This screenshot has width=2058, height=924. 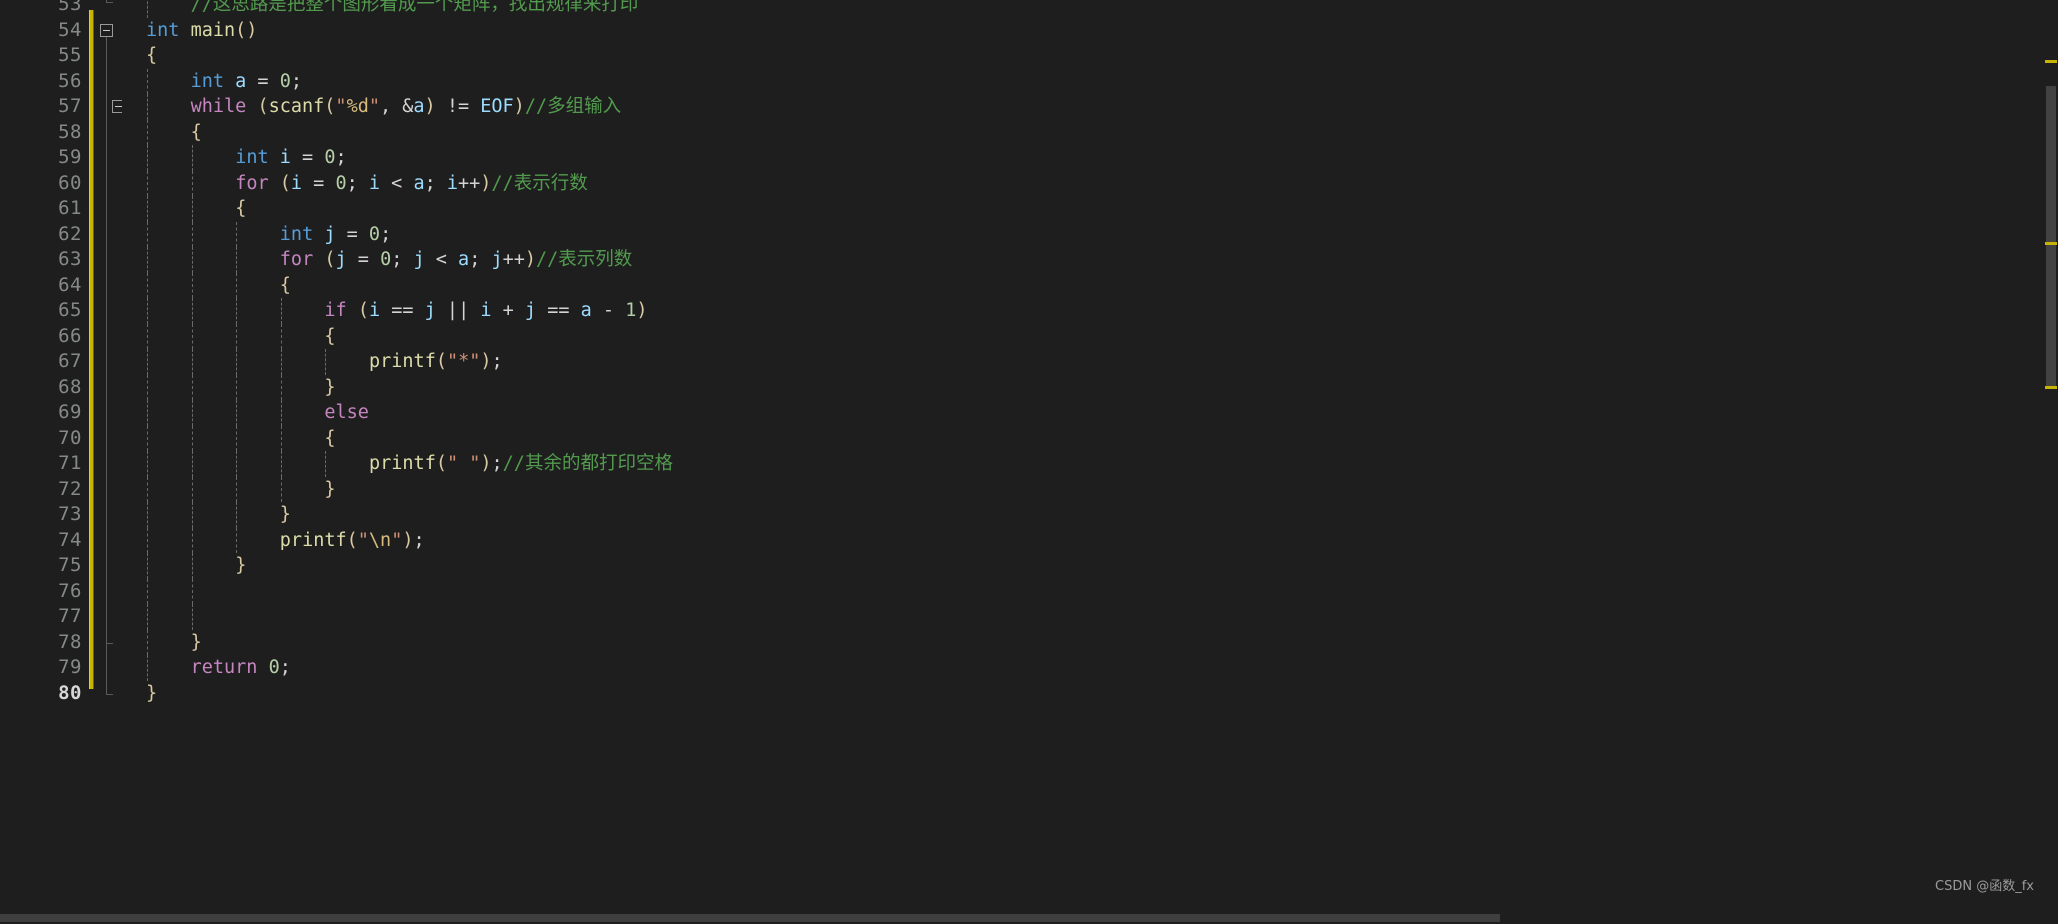 What do you see at coordinates (163, 30) in the screenshot?
I see `code-token: int` at bounding box center [163, 30].